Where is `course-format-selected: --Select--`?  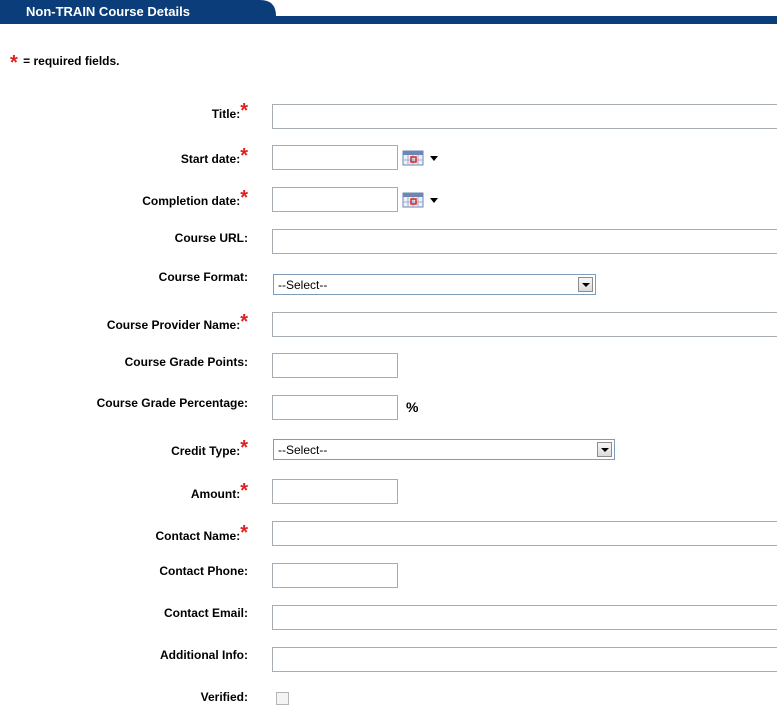 course-format-selected: --Select-- is located at coordinates (303, 285).